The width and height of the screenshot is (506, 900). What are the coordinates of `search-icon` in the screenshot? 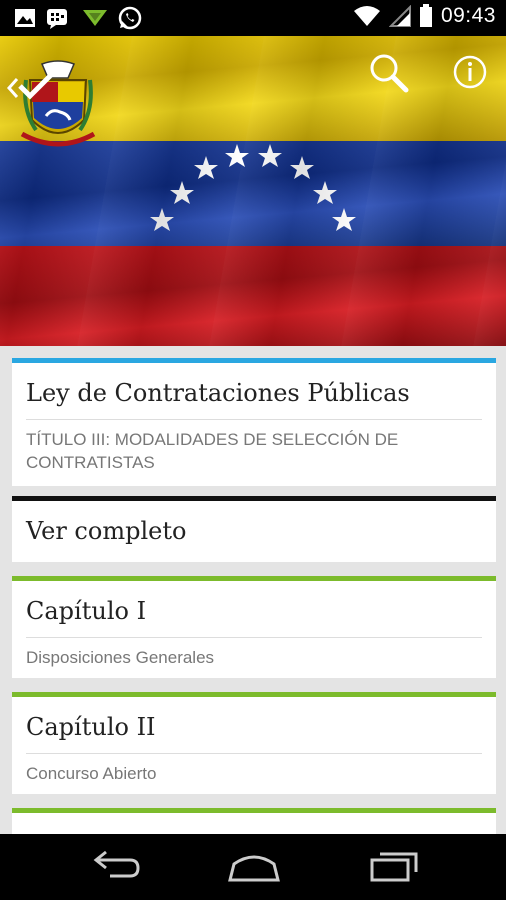 It's located at (389, 73).